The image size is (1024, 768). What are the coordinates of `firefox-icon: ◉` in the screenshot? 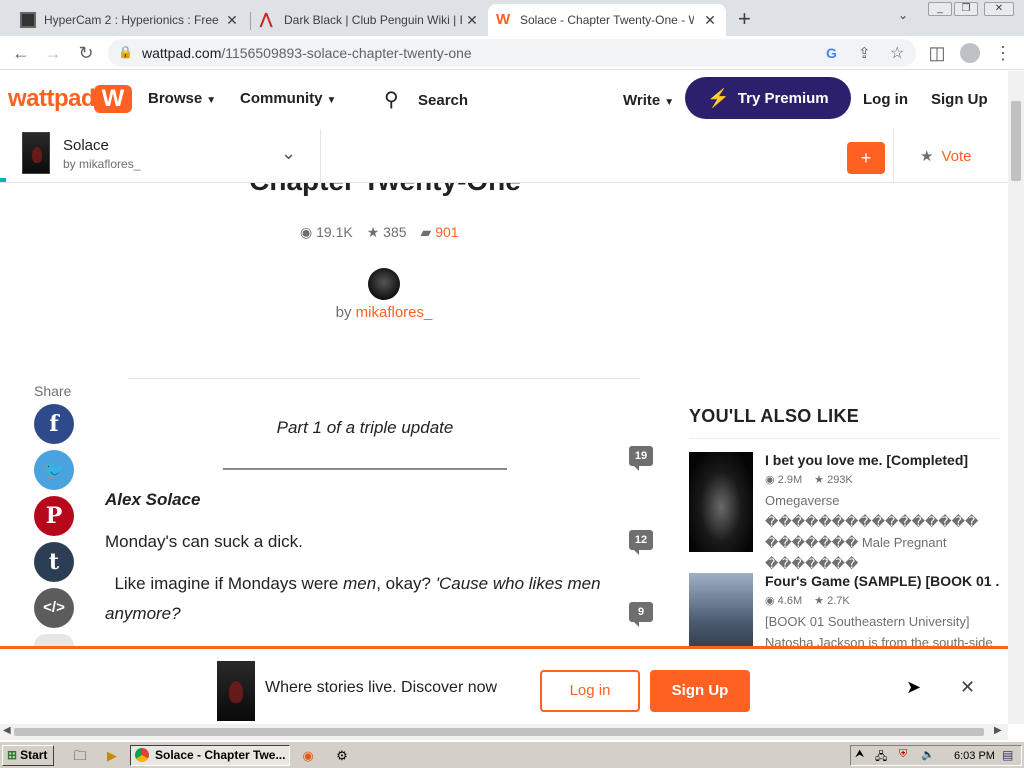 It's located at (308, 756).